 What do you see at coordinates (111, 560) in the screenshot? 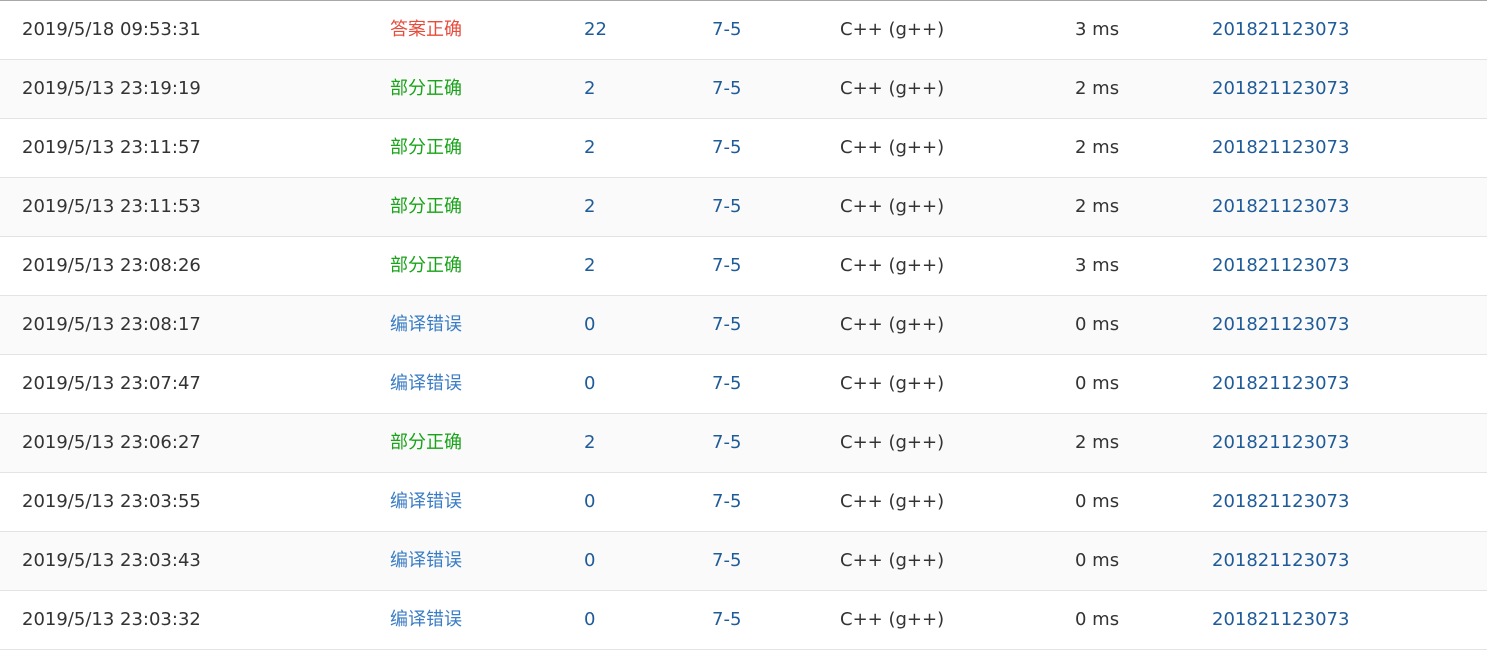
I see `submit-time: 2019/5/13 23:03:43` at bounding box center [111, 560].